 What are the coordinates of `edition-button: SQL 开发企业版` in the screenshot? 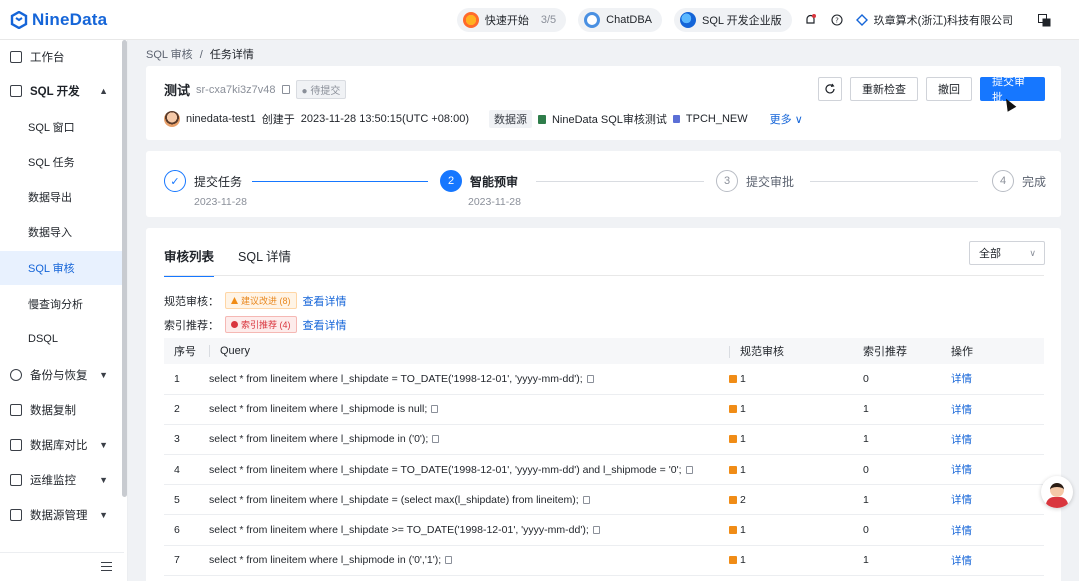 It's located at (733, 20).